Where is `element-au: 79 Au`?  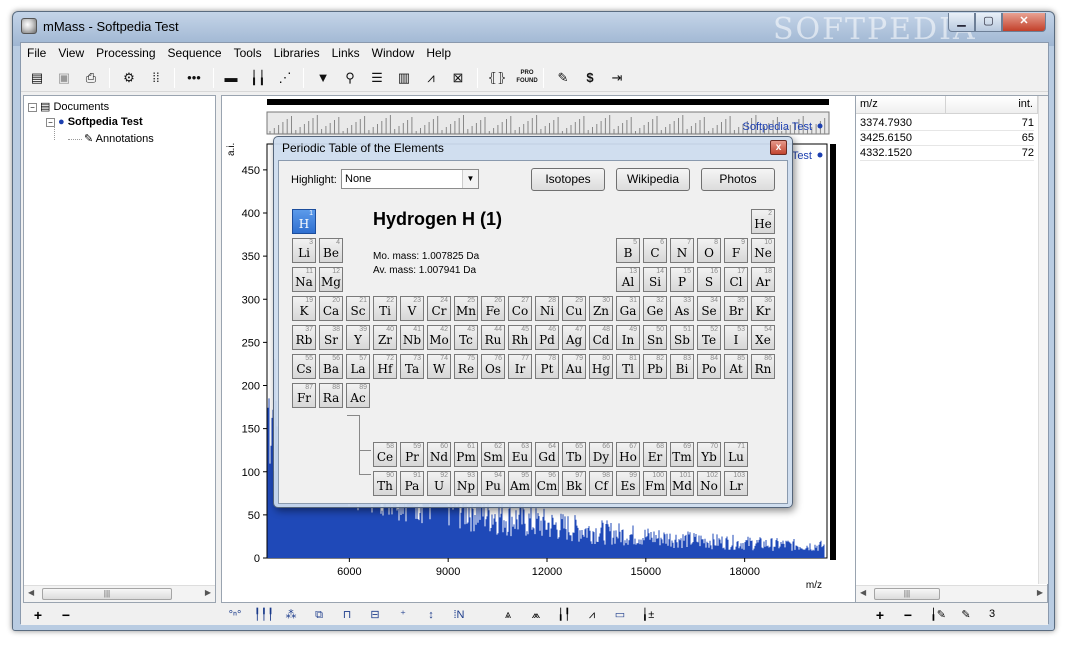
element-au: 79 Au is located at coordinates (574, 366).